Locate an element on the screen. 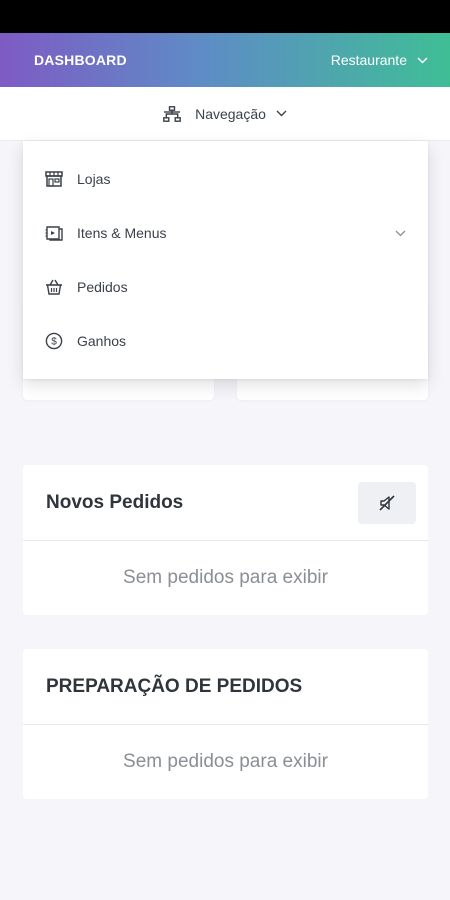  sitemap-icon is located at coordinates (172, 113).